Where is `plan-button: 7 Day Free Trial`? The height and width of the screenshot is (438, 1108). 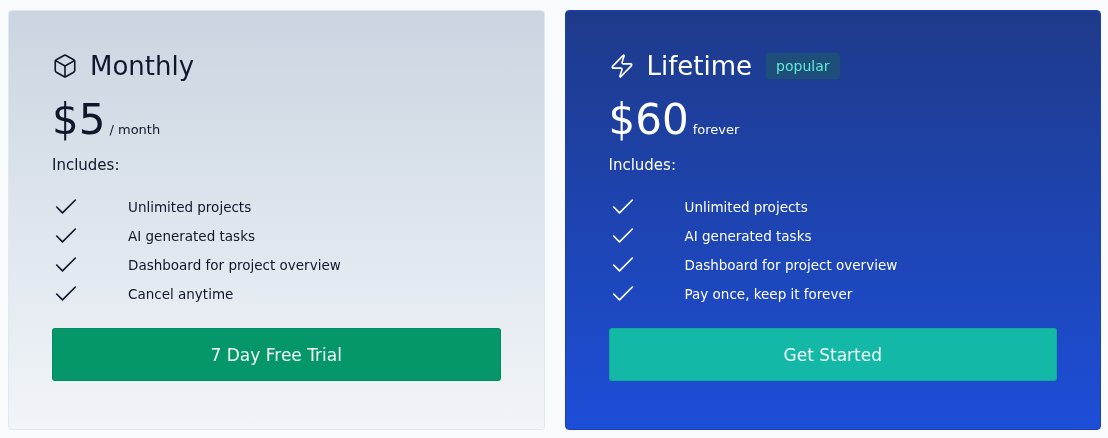
plan-button: 7 Day Free Trial is located at coordinates (276, 354).